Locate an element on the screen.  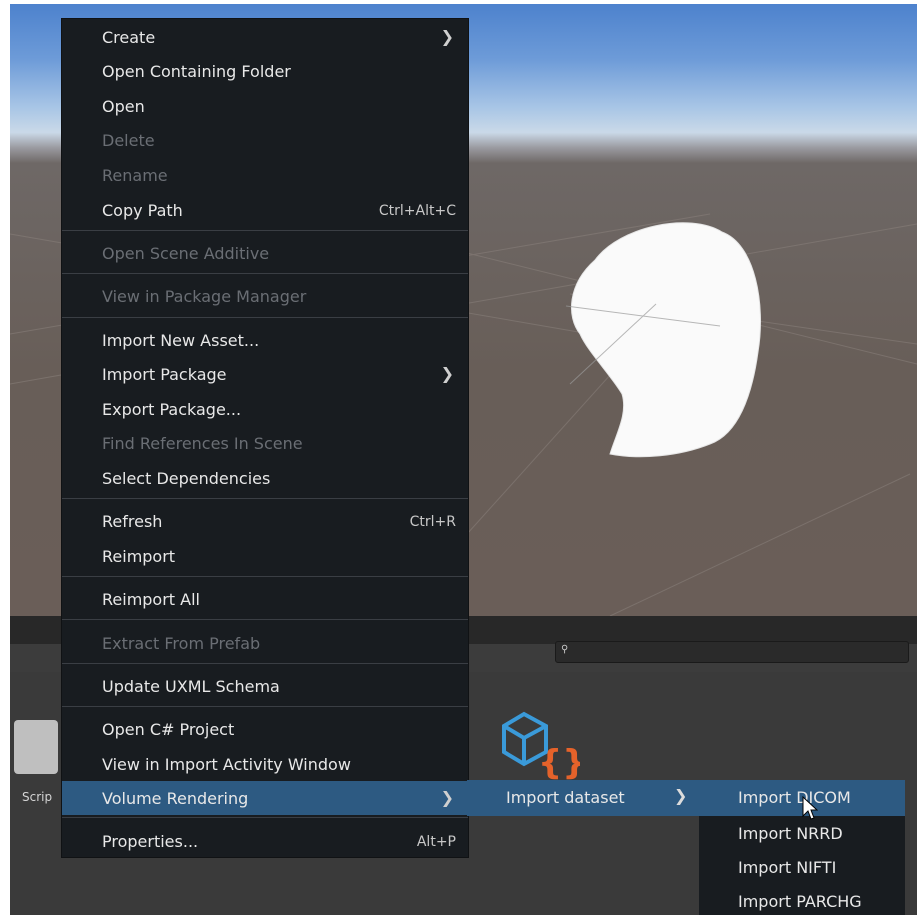
menu-item-label: Find References In Scene is located at coordinates (202, 443).